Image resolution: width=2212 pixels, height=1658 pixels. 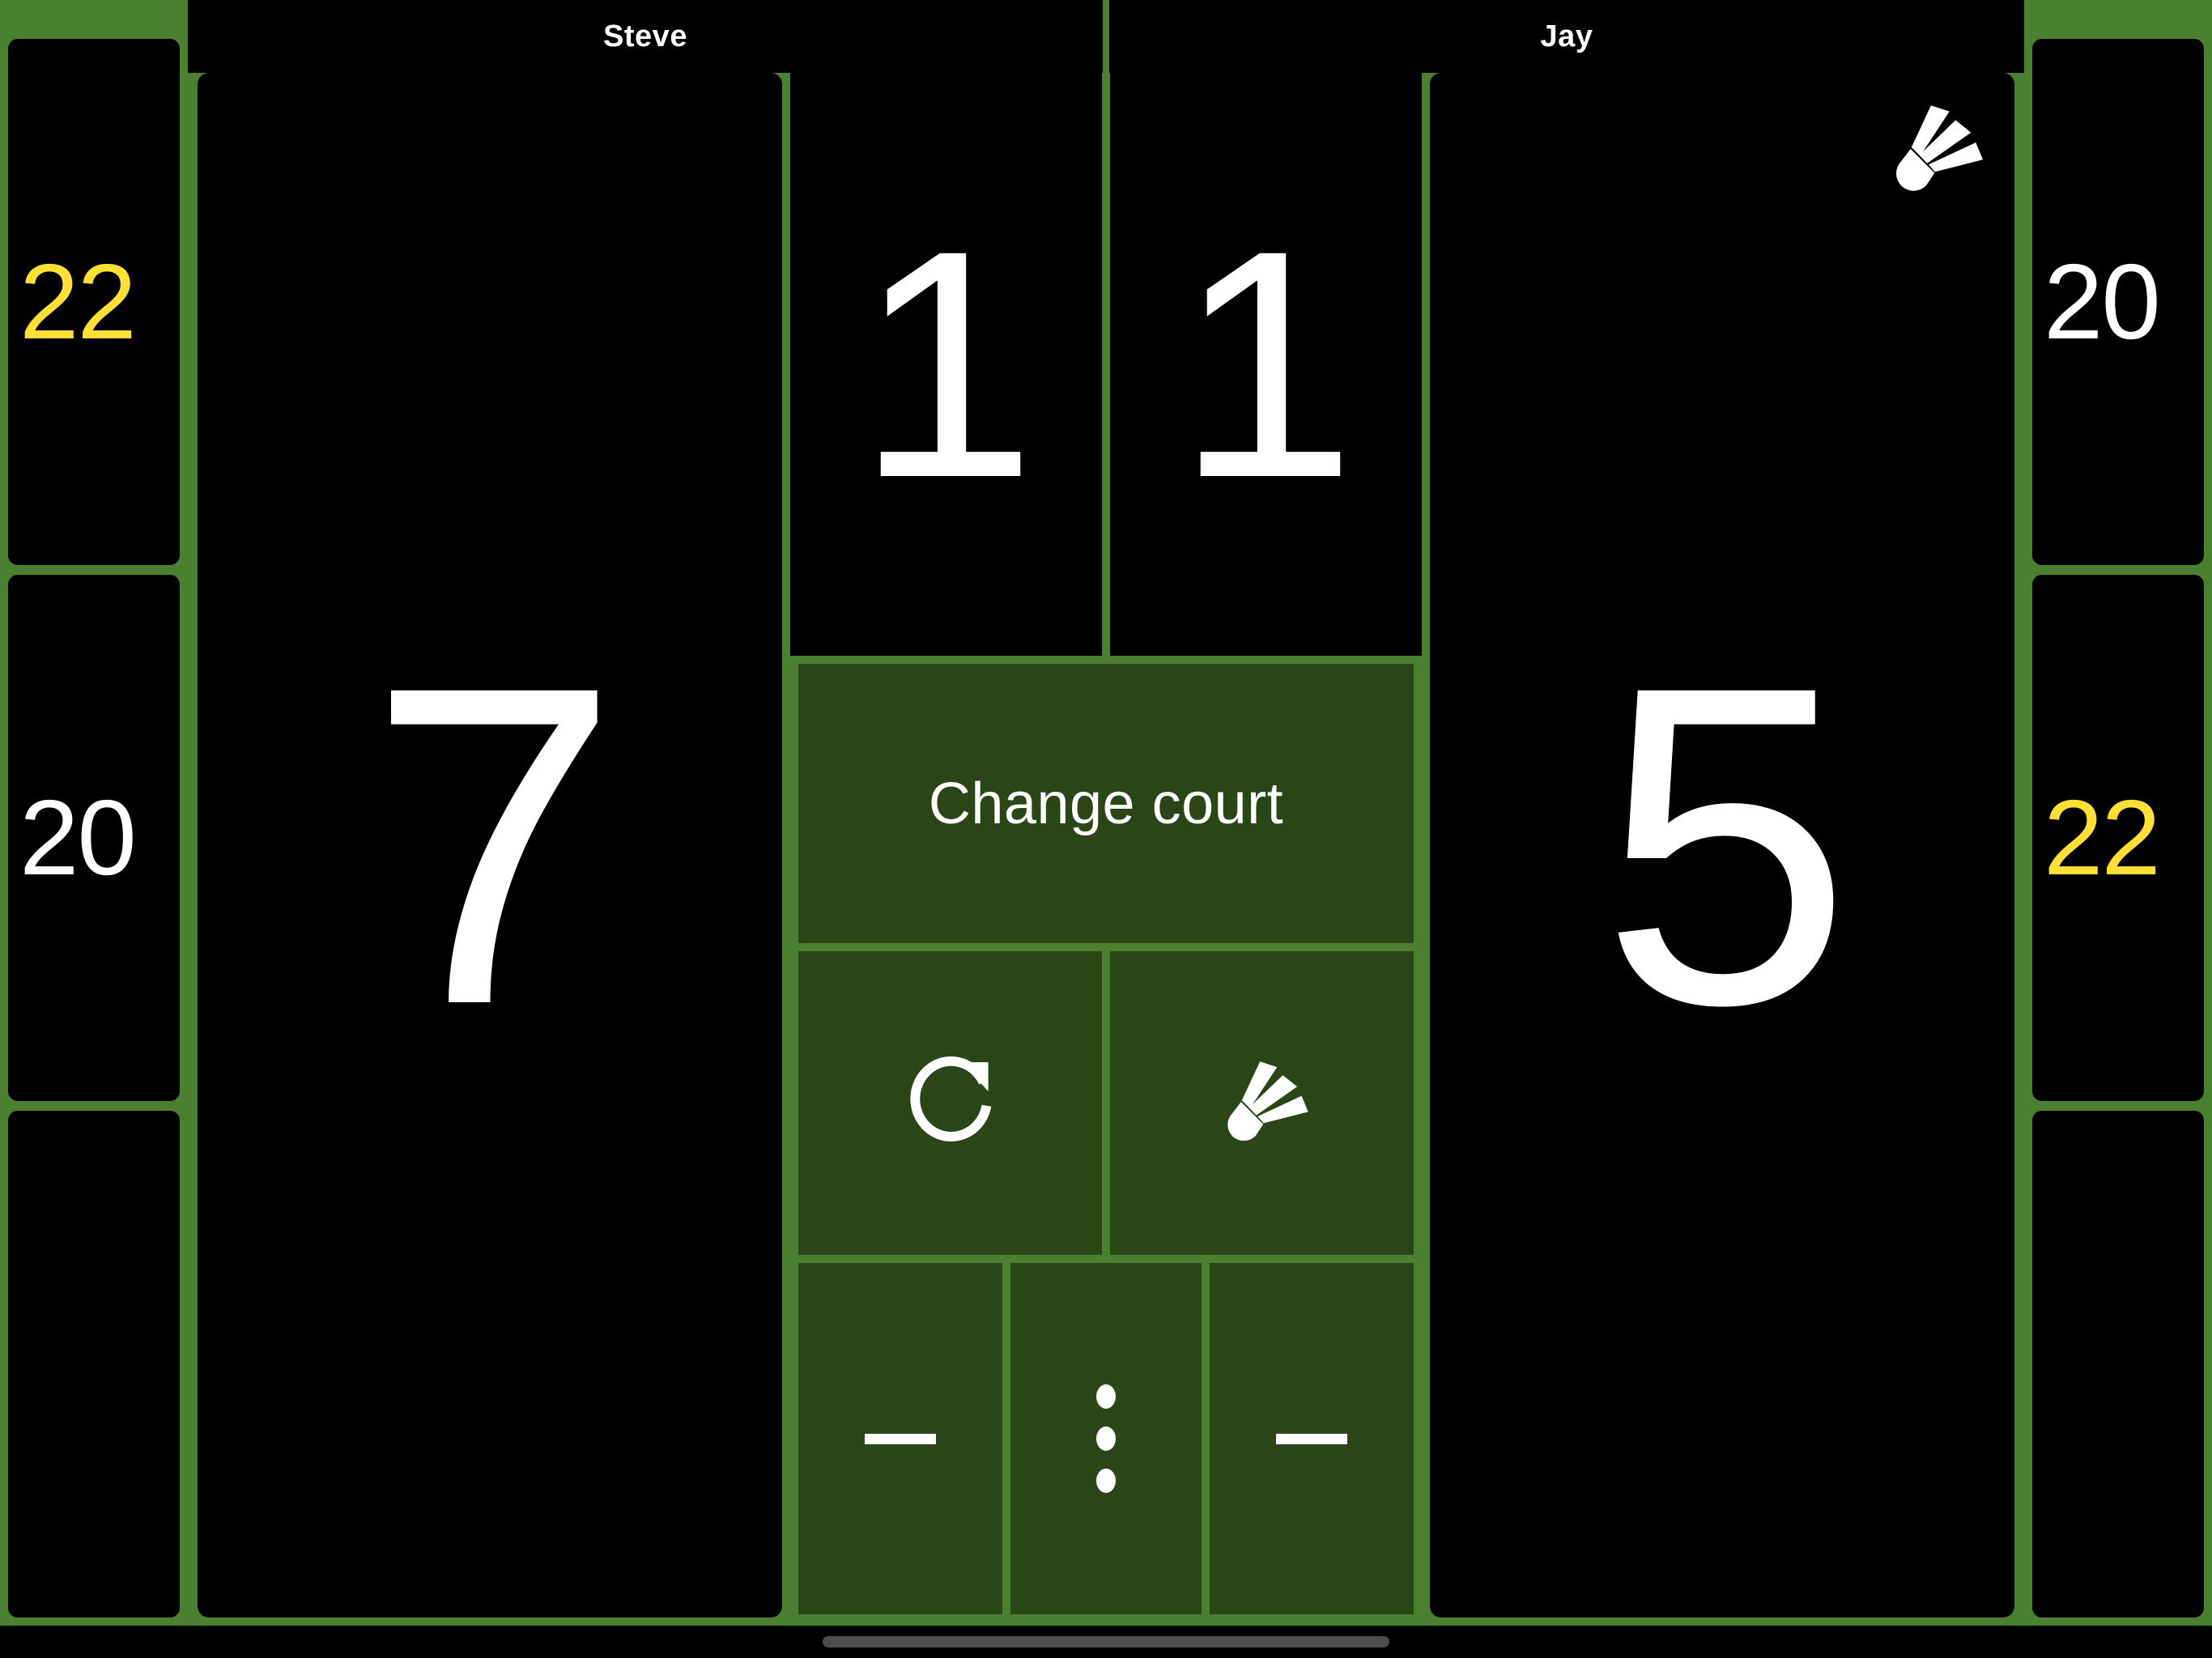 I want to click on left-player-name: Steve, so click(x=645, y=36).